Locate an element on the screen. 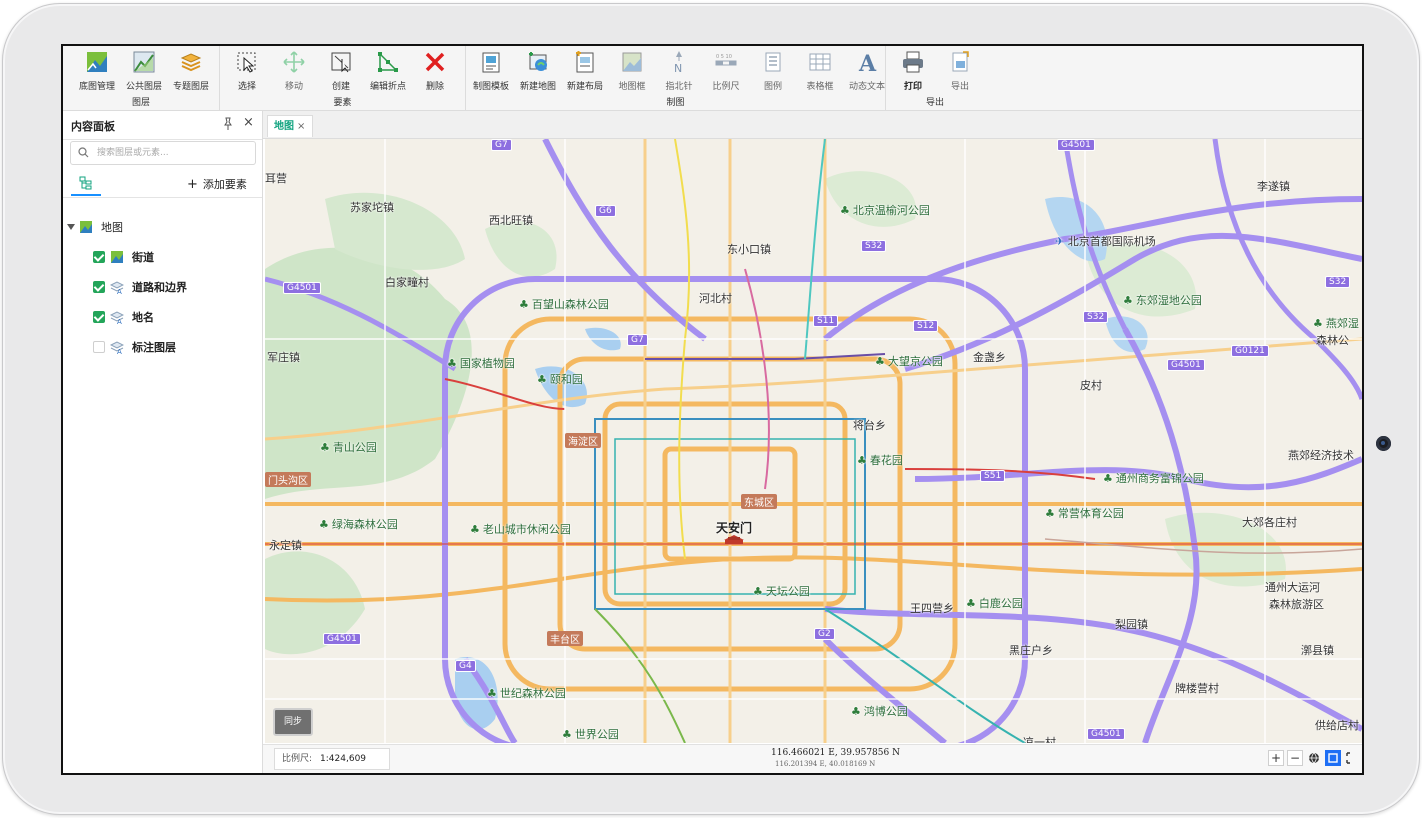 Image resolution: width=1422 pixels, height=818 pixels. tool-label: 图例 is located at coordinates (772, 87).